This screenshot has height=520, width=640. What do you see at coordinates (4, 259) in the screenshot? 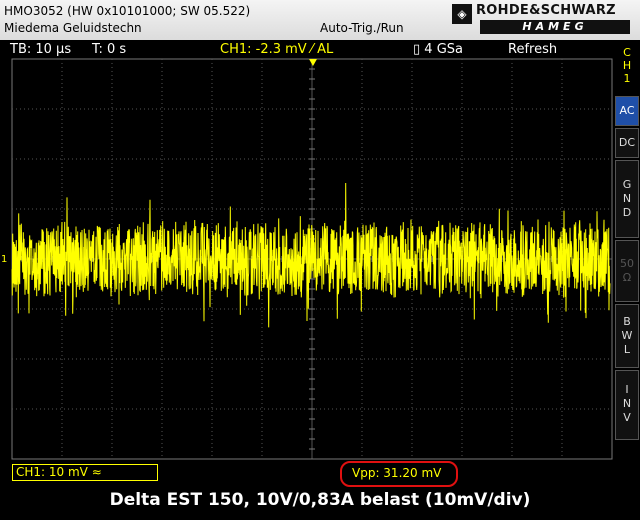
I see `ch1-offset-marker: 1` at bounding box center [4, 259].